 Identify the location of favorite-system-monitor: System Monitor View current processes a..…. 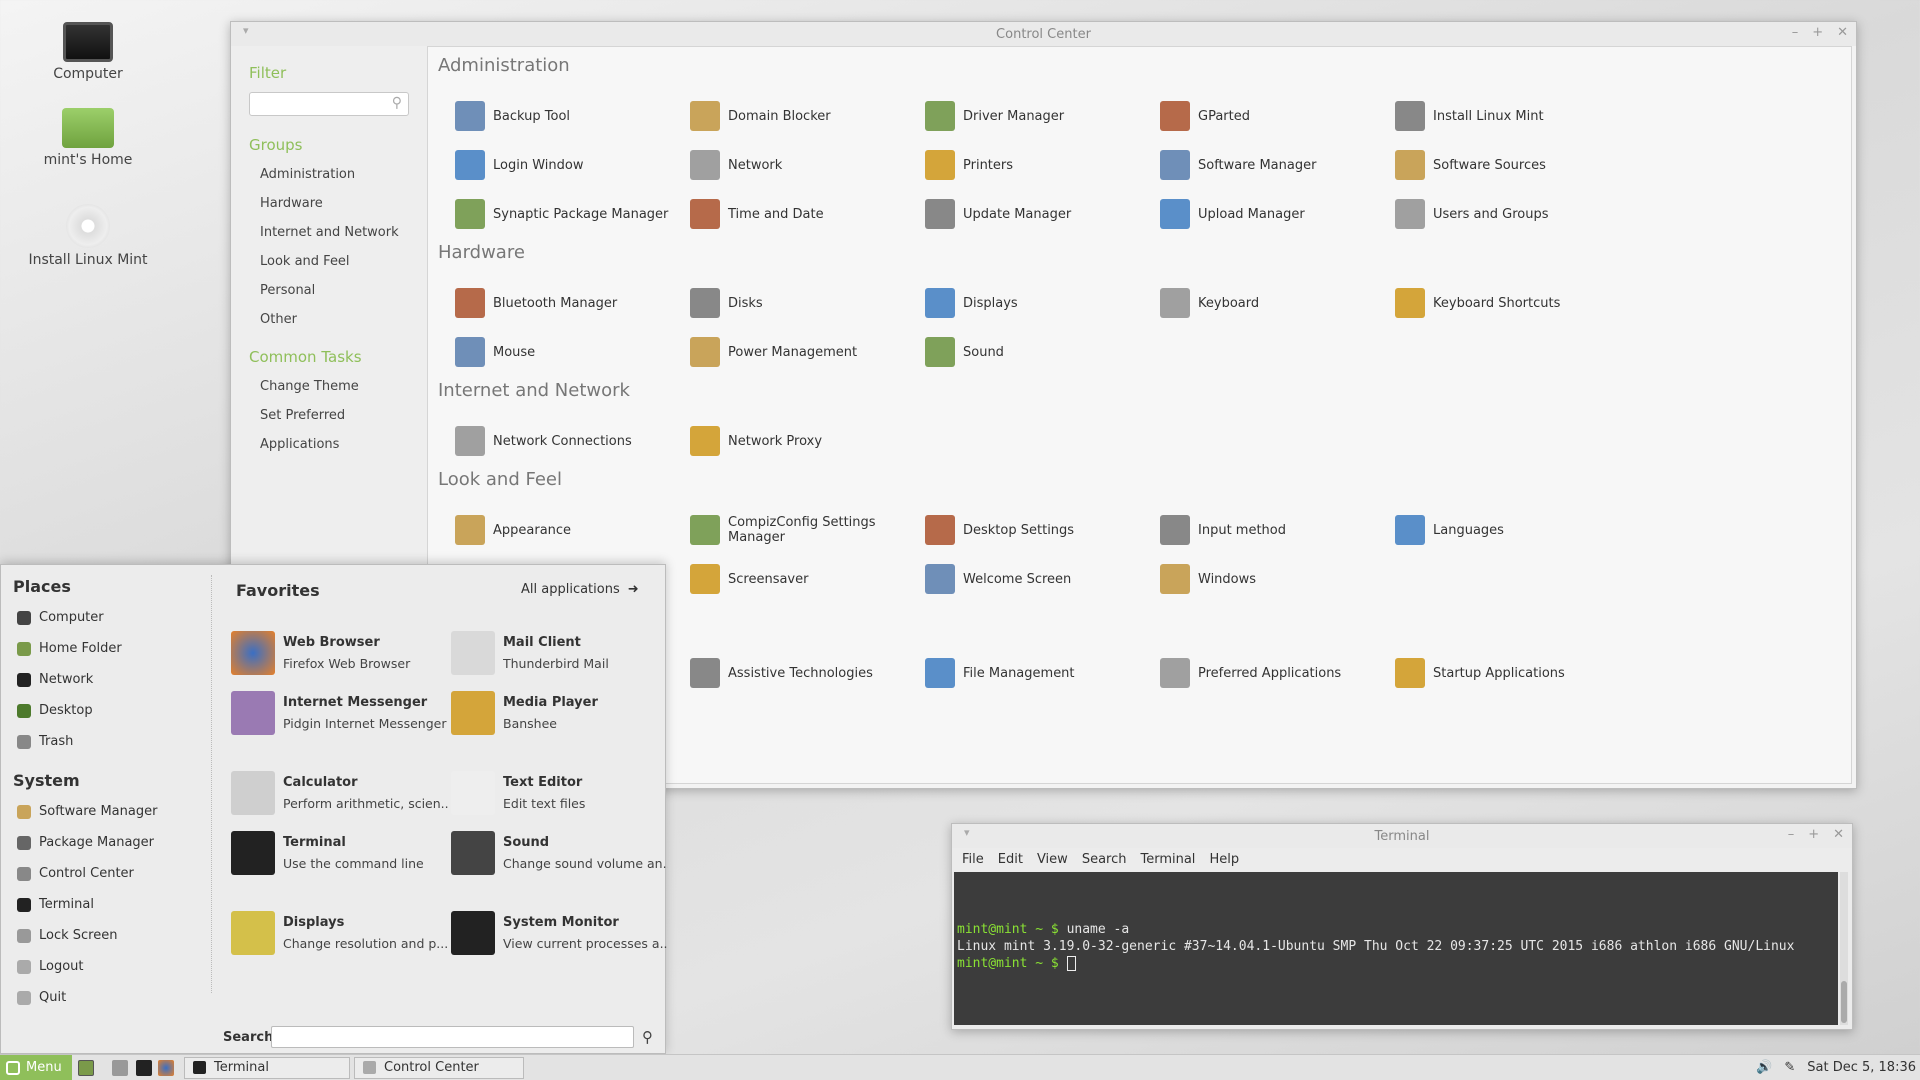
(559, 933).